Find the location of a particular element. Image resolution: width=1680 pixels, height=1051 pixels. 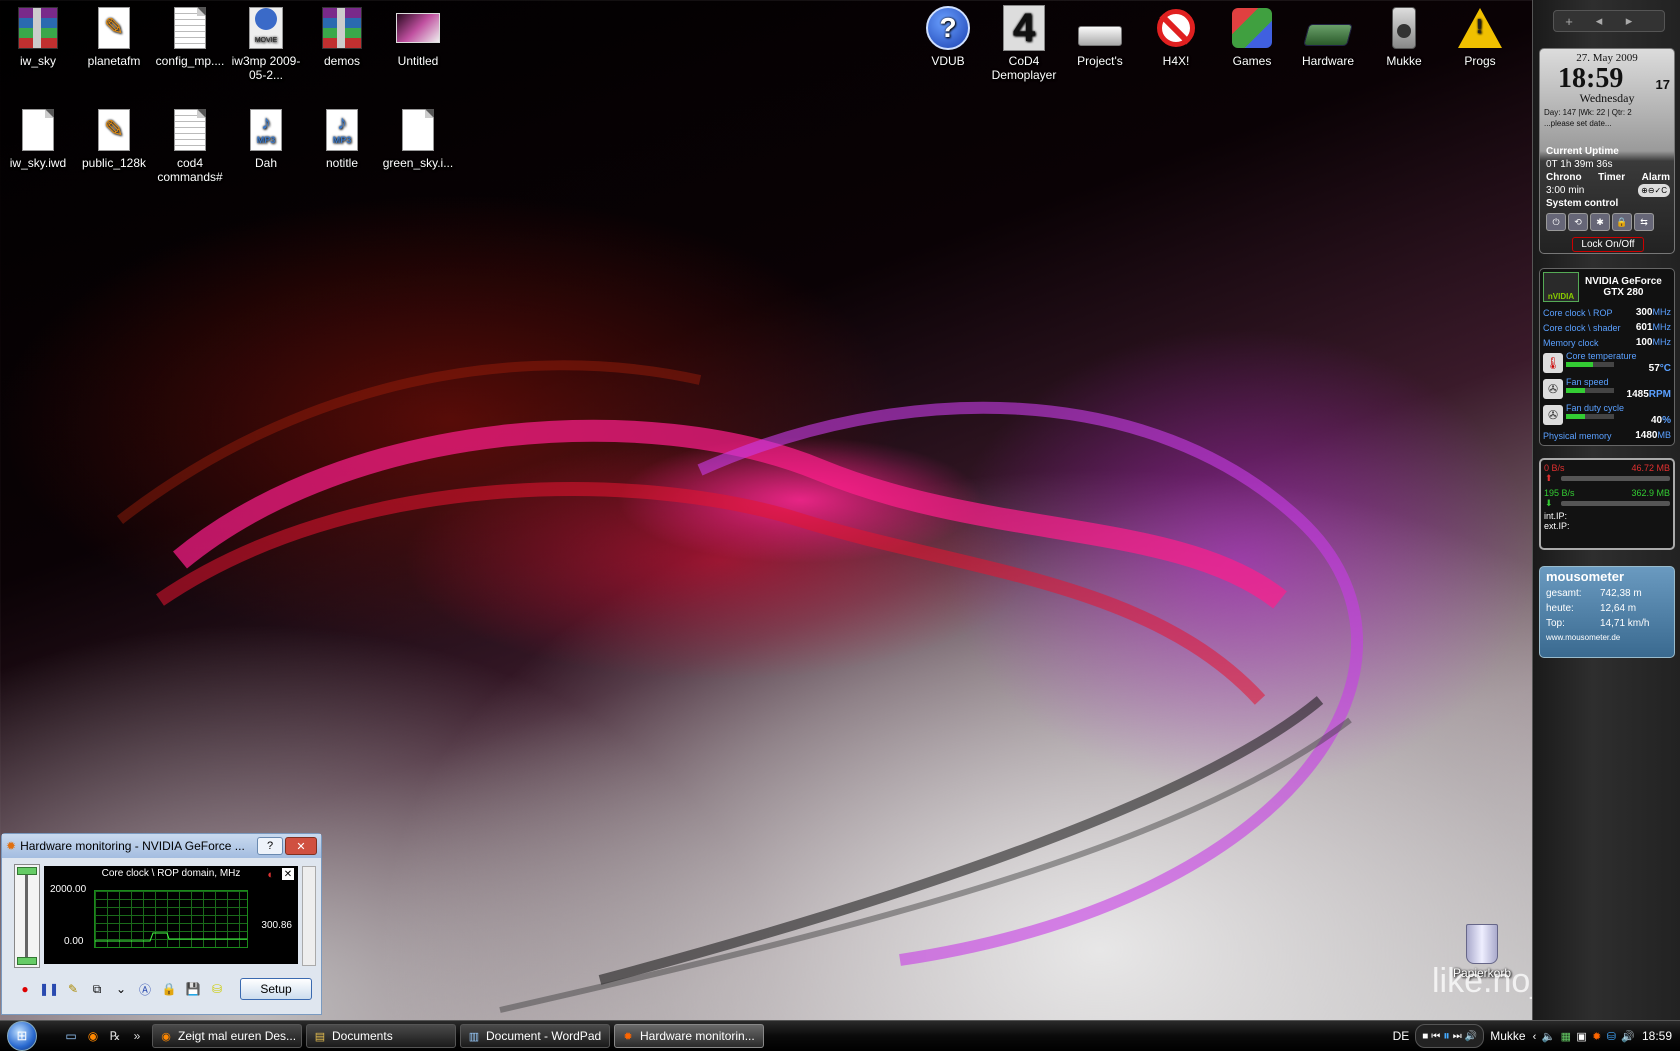

graph-color-icon: ◐ is located at coordinates (270, 875).